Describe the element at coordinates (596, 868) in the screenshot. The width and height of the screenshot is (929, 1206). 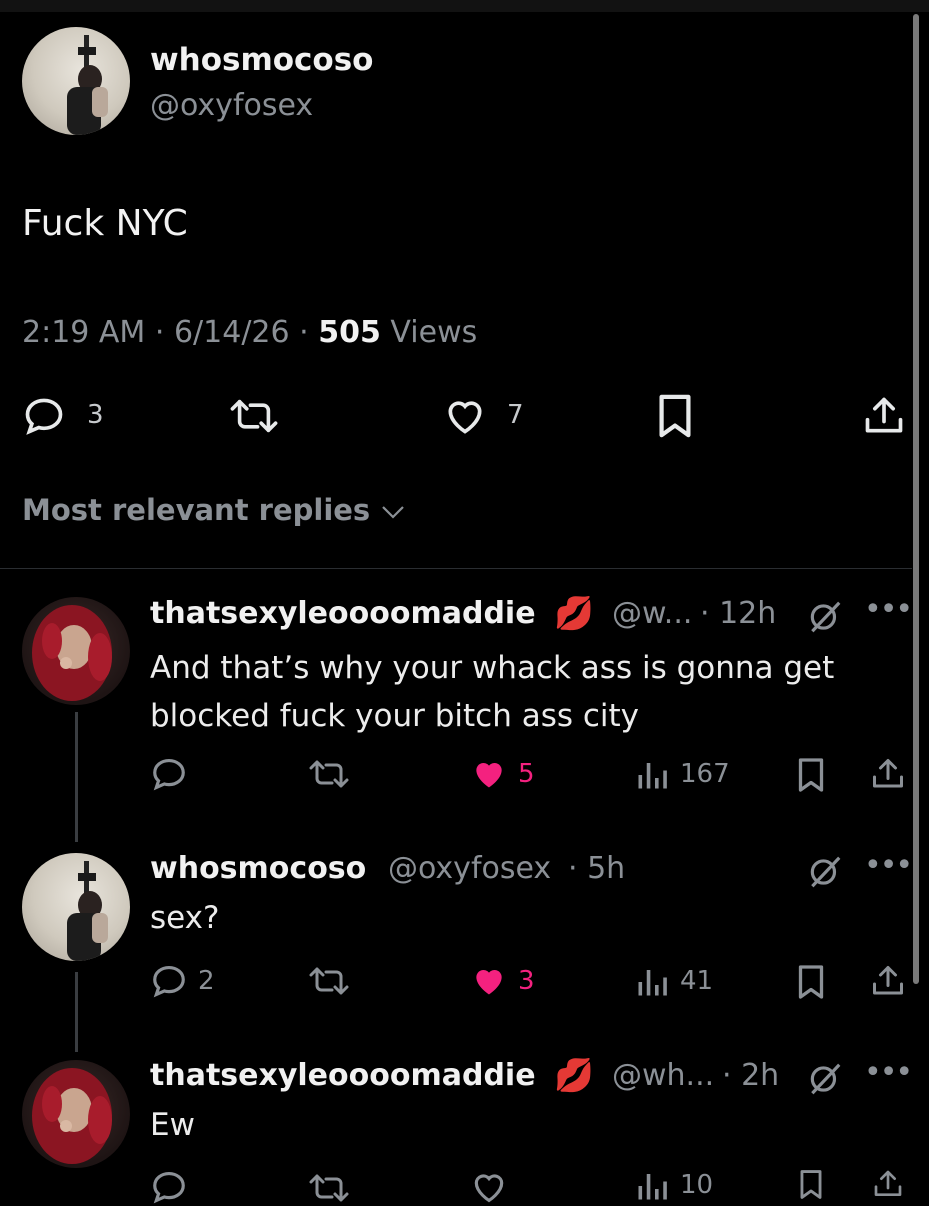
I see `reply-time: · 5h` at that location.